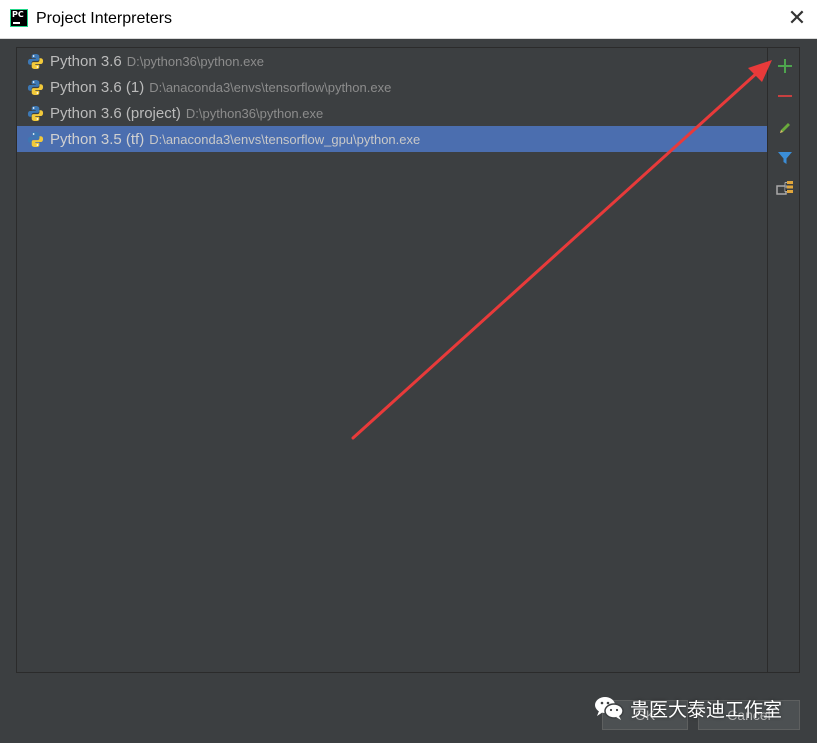  I want to click on add-interpreter-button, so click(785, 66).